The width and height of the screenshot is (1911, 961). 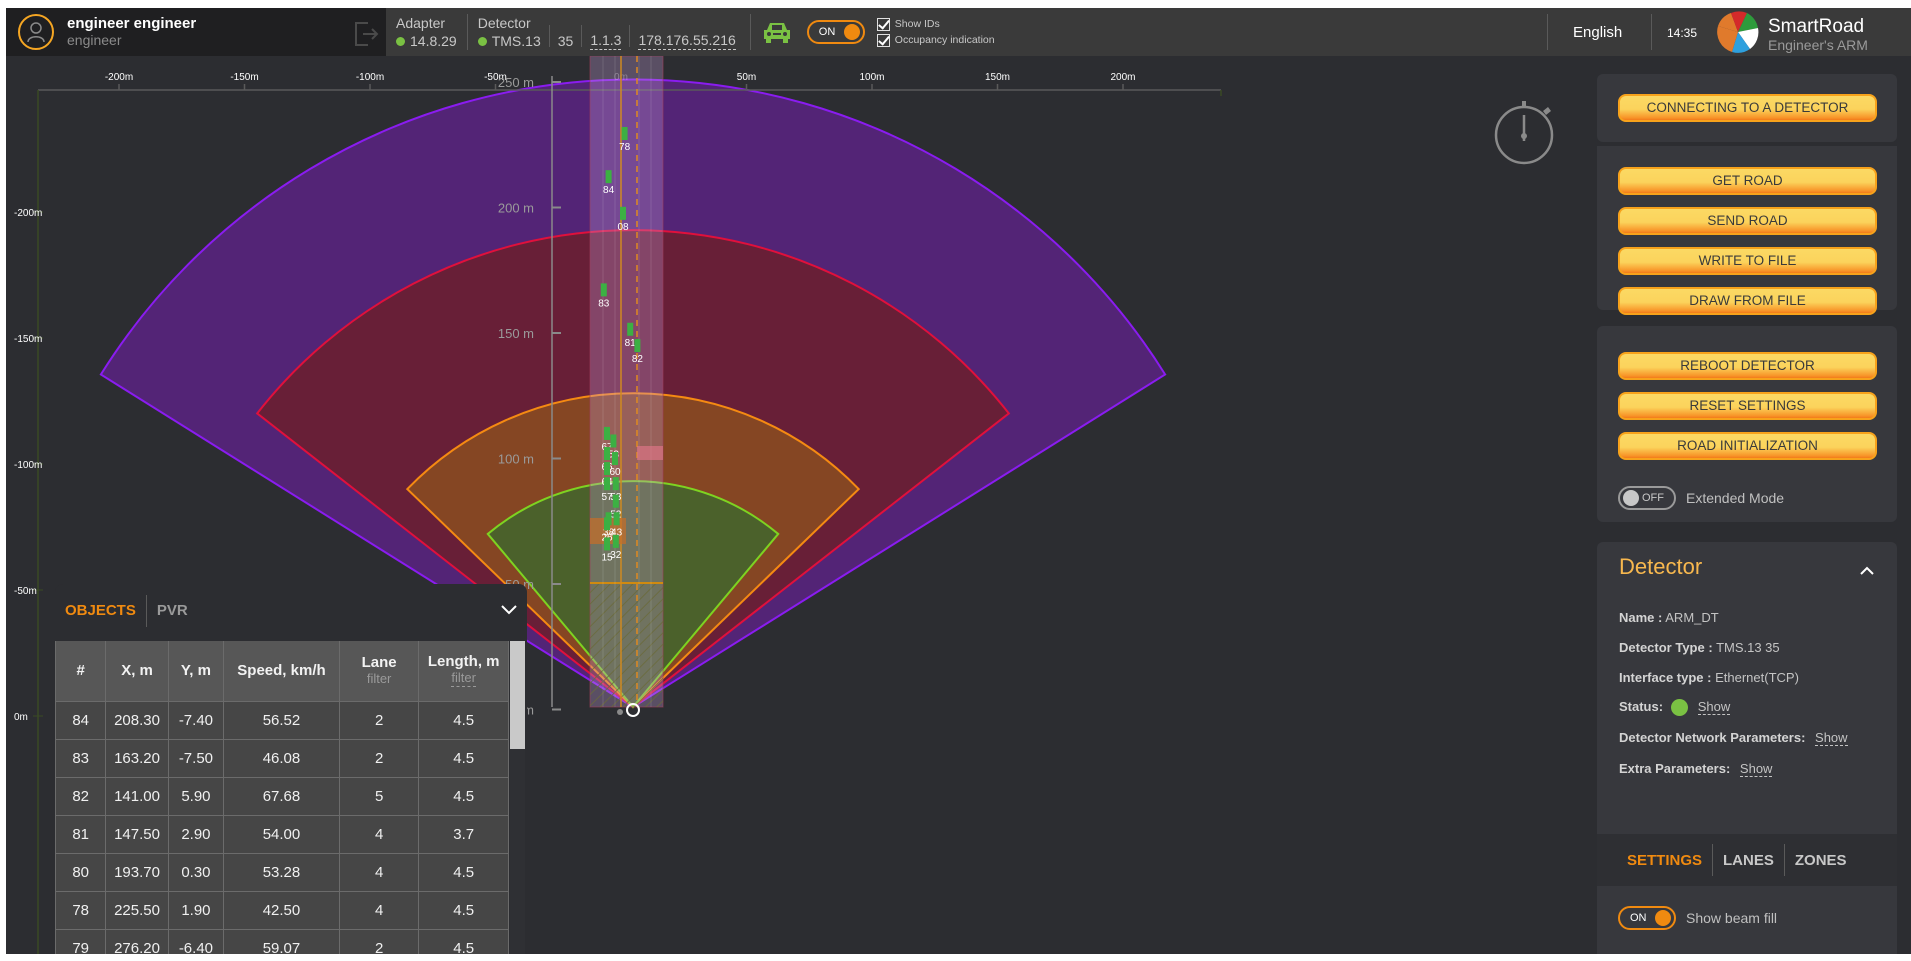 What do you see at coordinates (196, 671) in the screenshot?
I see `column-header-y: Y, m` at bounding box center [196, 671].